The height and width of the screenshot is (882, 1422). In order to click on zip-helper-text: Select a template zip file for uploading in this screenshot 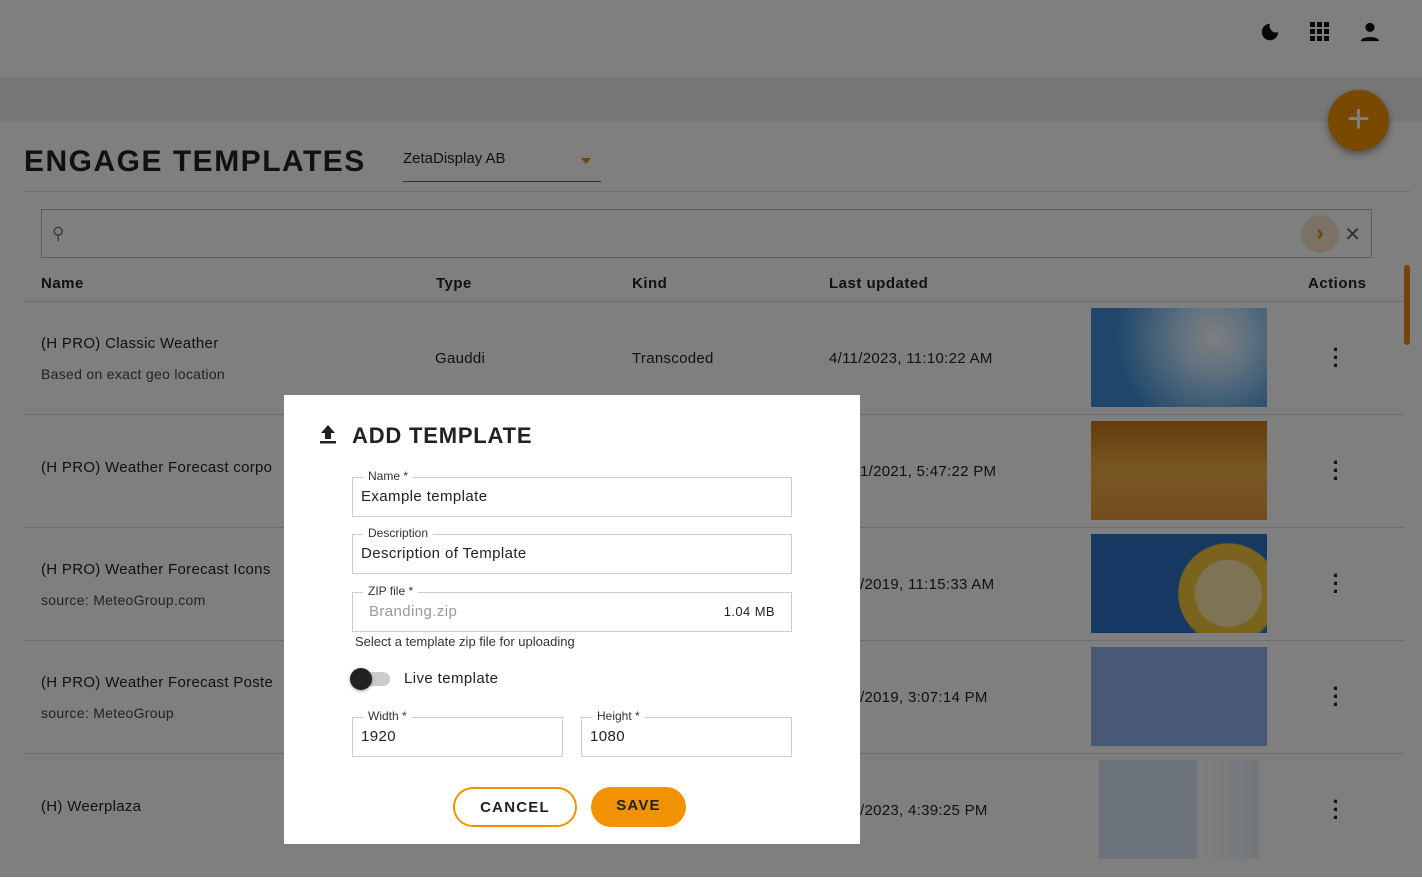, I will do `click(465, 641)`.